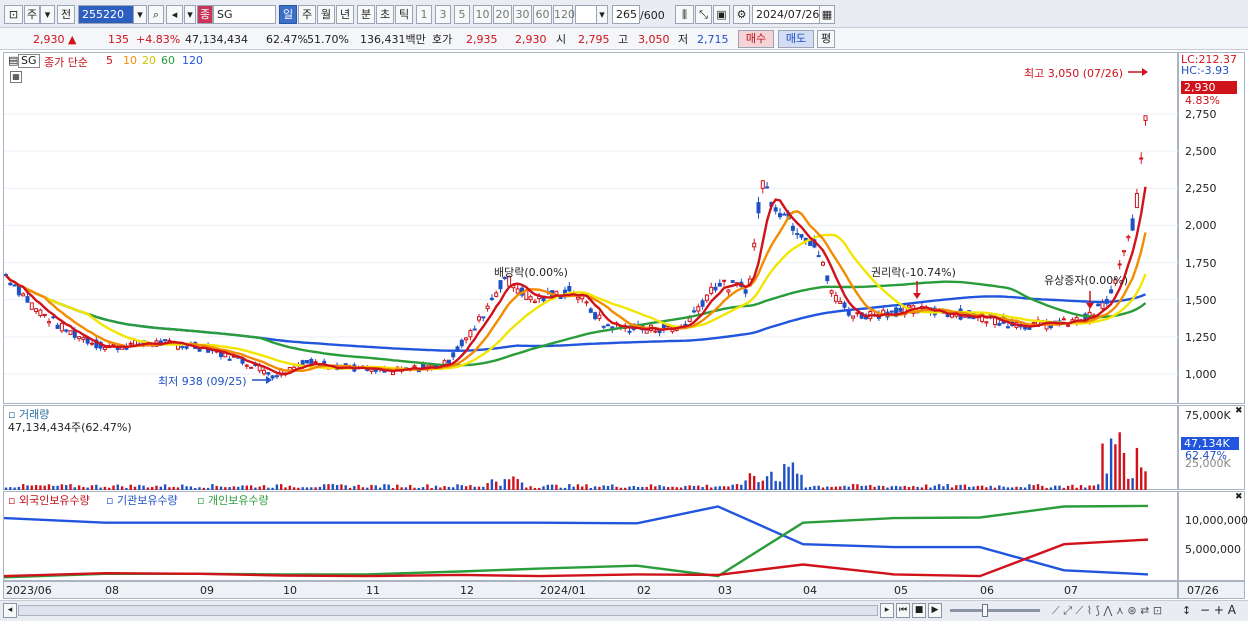 The width and height of the screenshot is (1248, 621). What do you see at coordinates (326, 14) in the screenshot?
I see `tab-month: 월` at bounding box center [326, 14].